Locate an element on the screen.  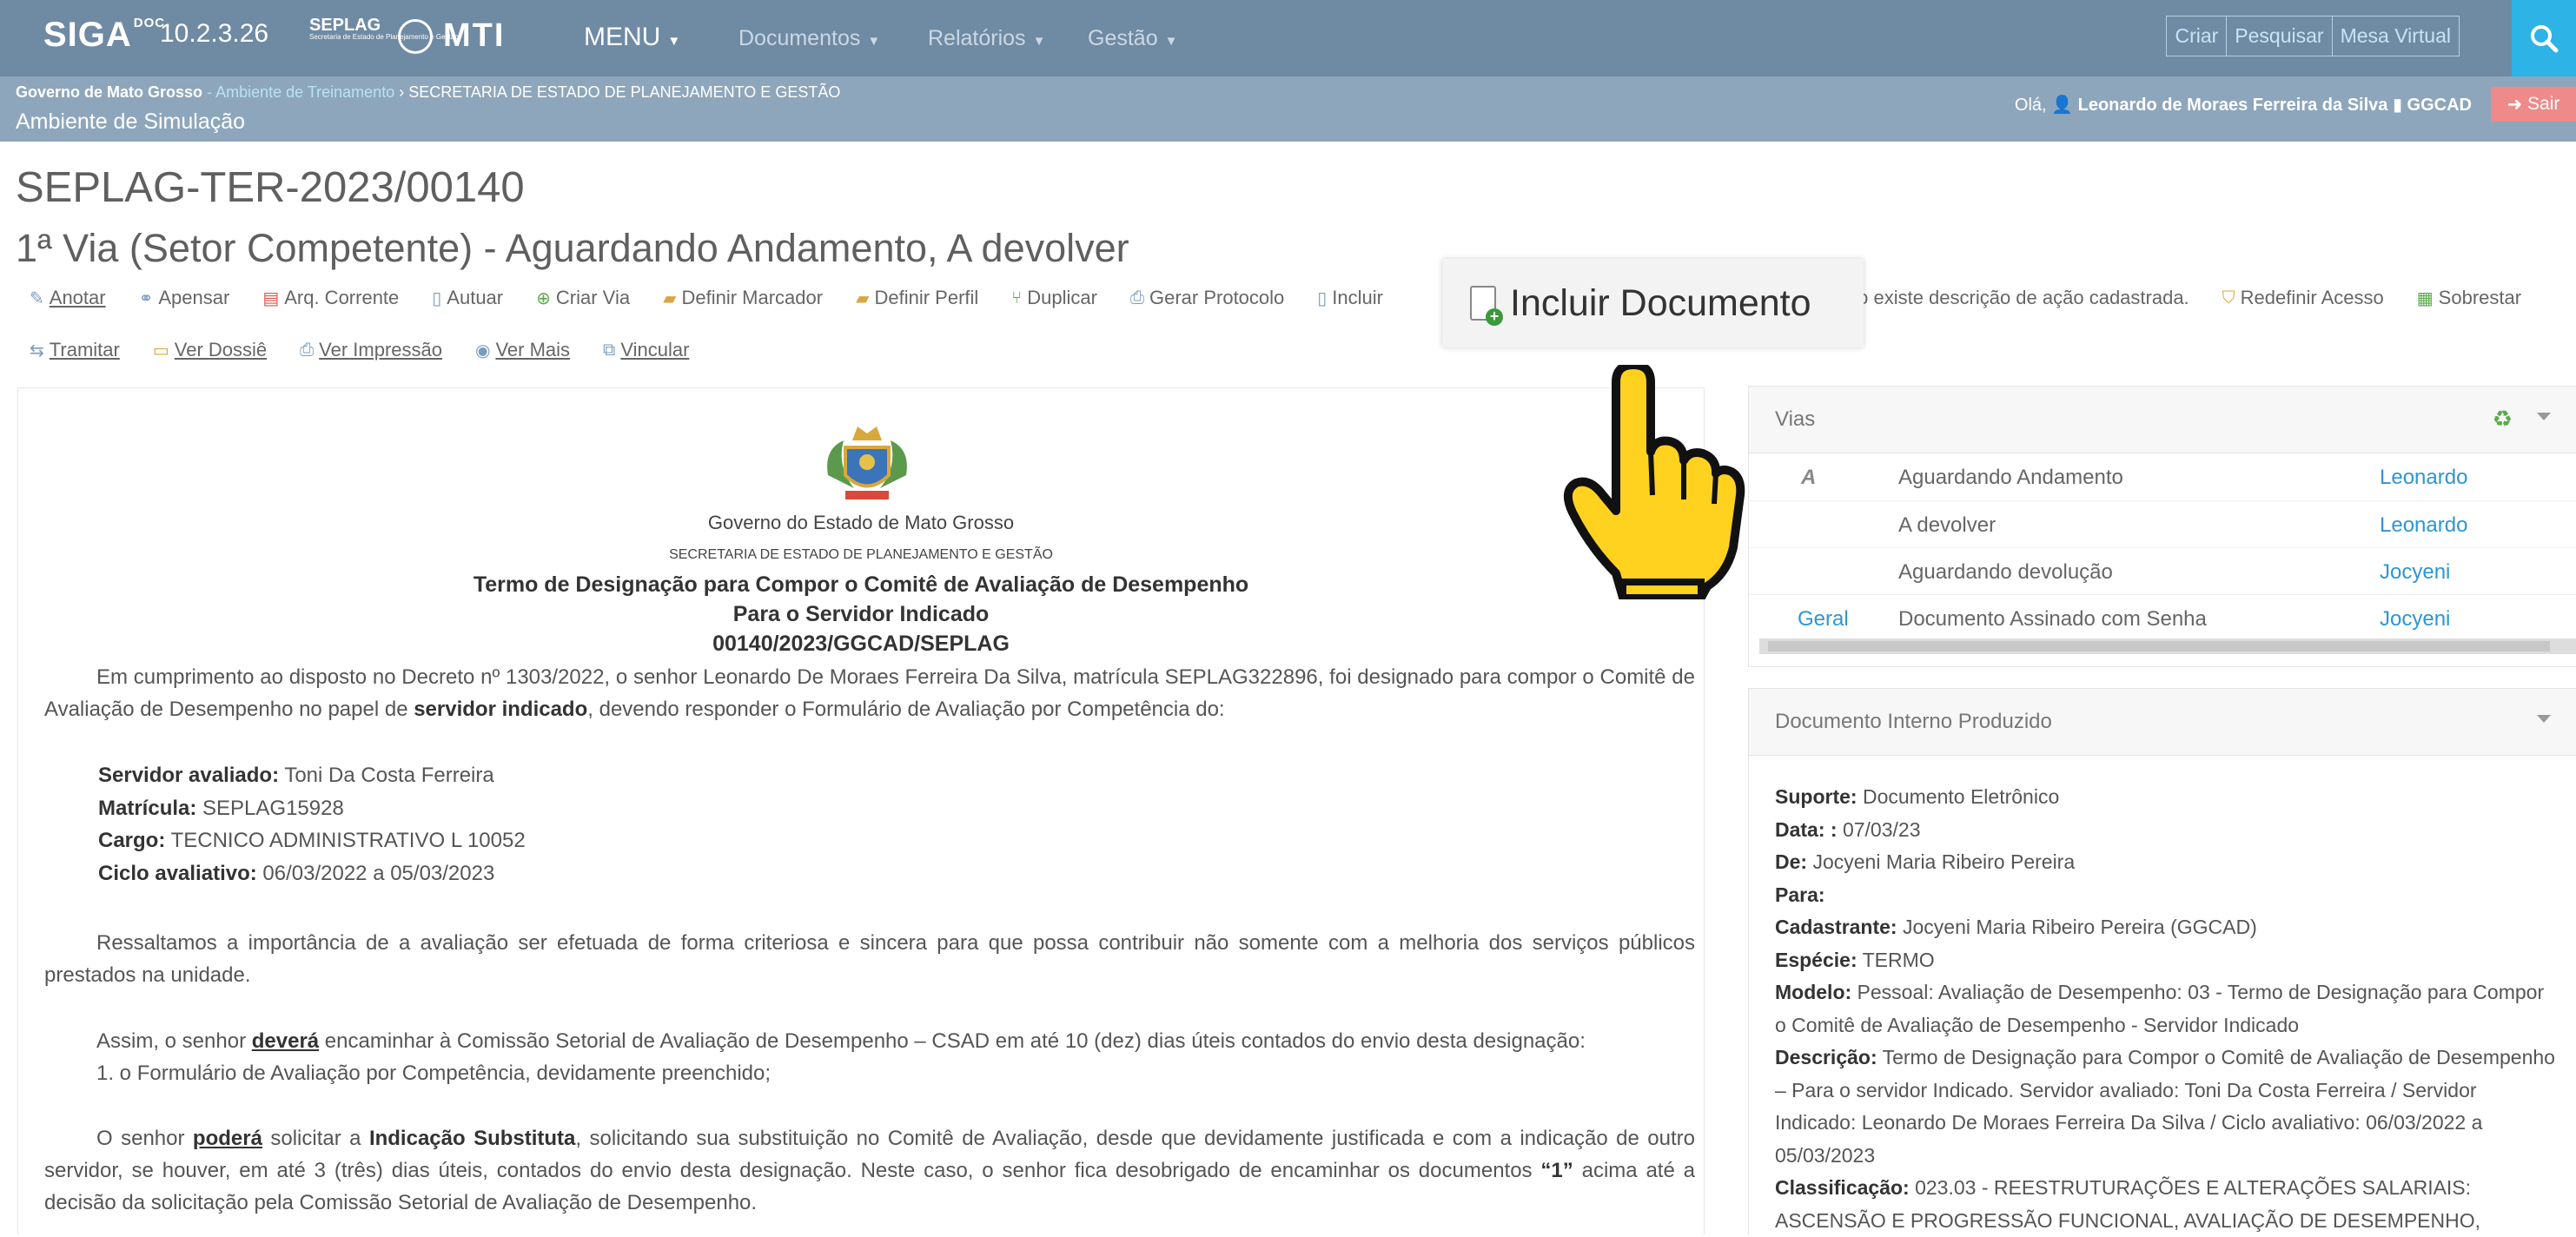
send-icon: ⇆ is located at coordinates (37, 351).